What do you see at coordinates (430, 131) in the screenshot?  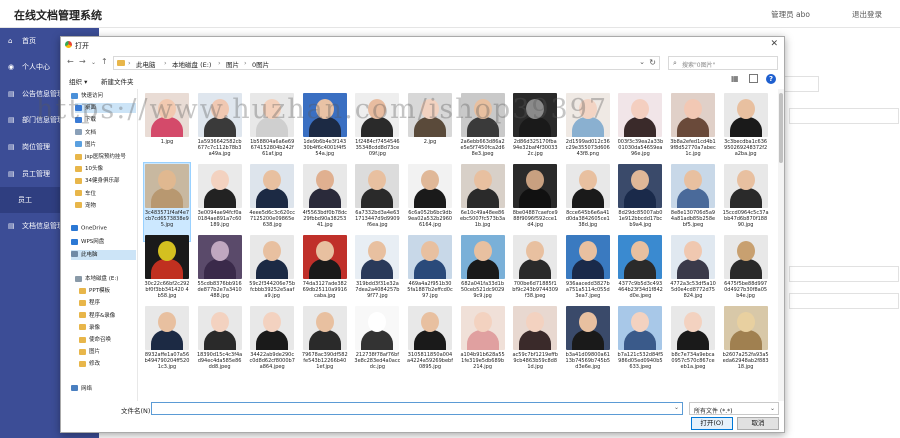 I see `file-tile: 2.jpg` at bounding box center [430, 131].